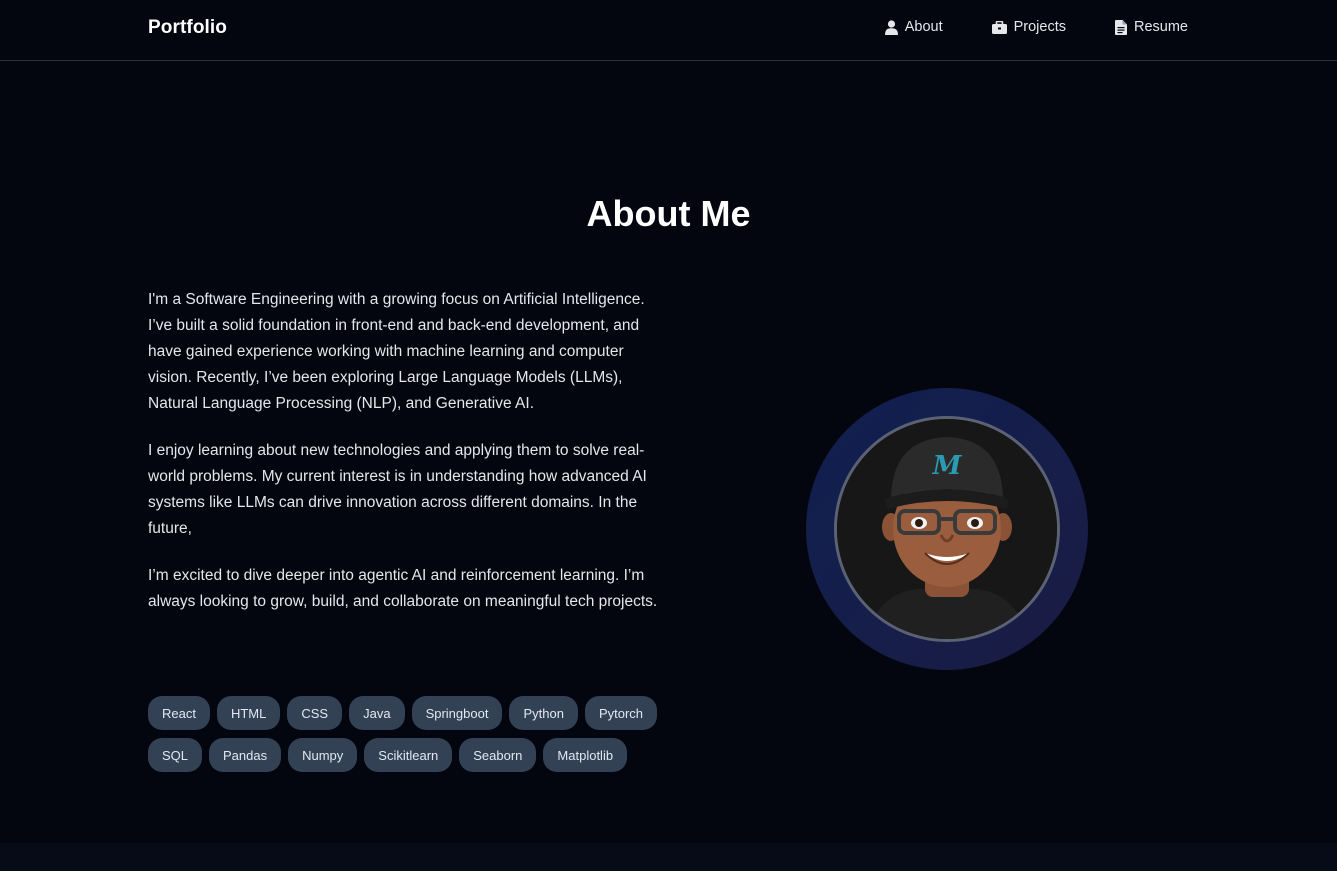 This screenshot has width=1337, height=871. Describe the element at coordinates (668, 213) in the screenshot. I see `page-title: About Me` at that location.